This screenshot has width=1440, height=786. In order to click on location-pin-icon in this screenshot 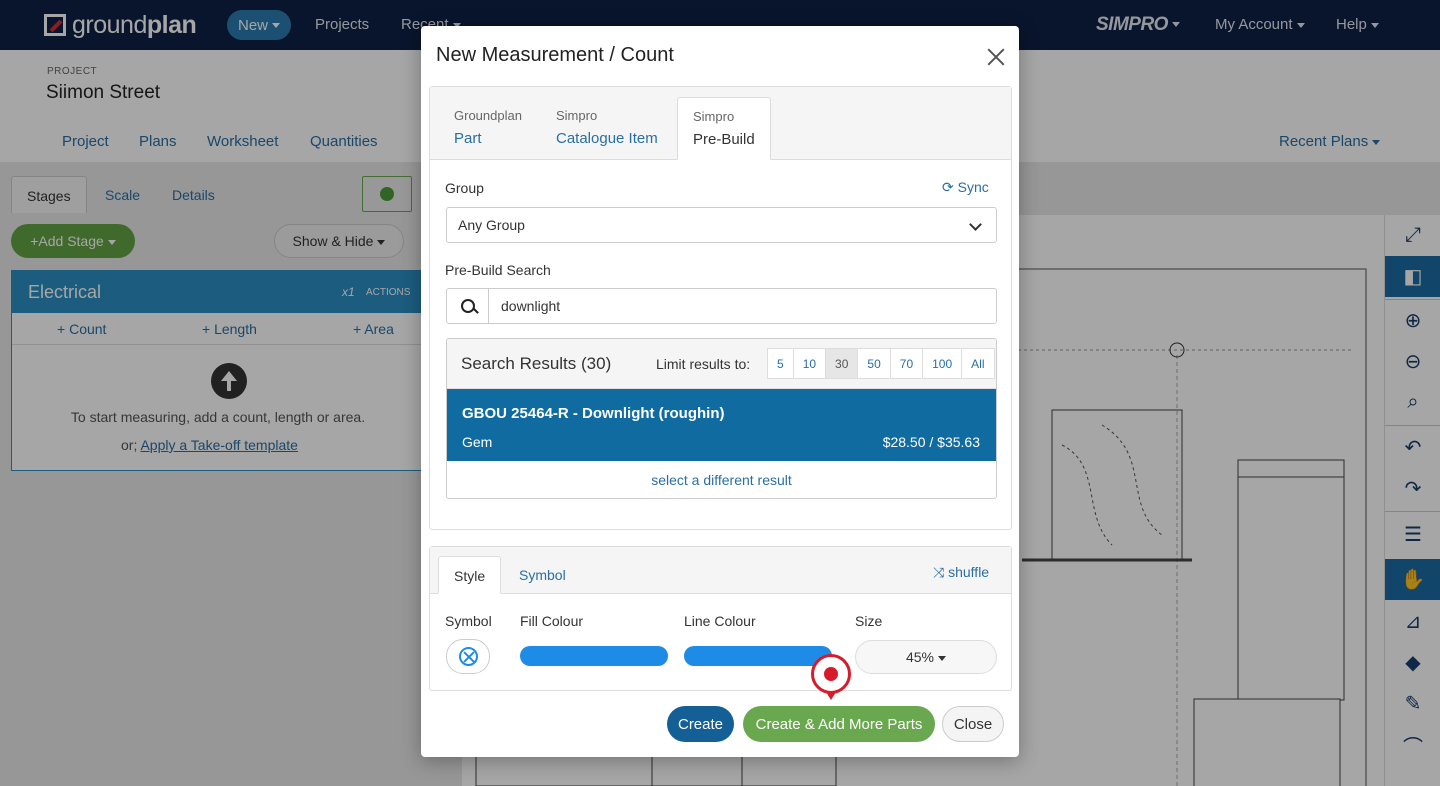, I will do `click(831, 677)`.